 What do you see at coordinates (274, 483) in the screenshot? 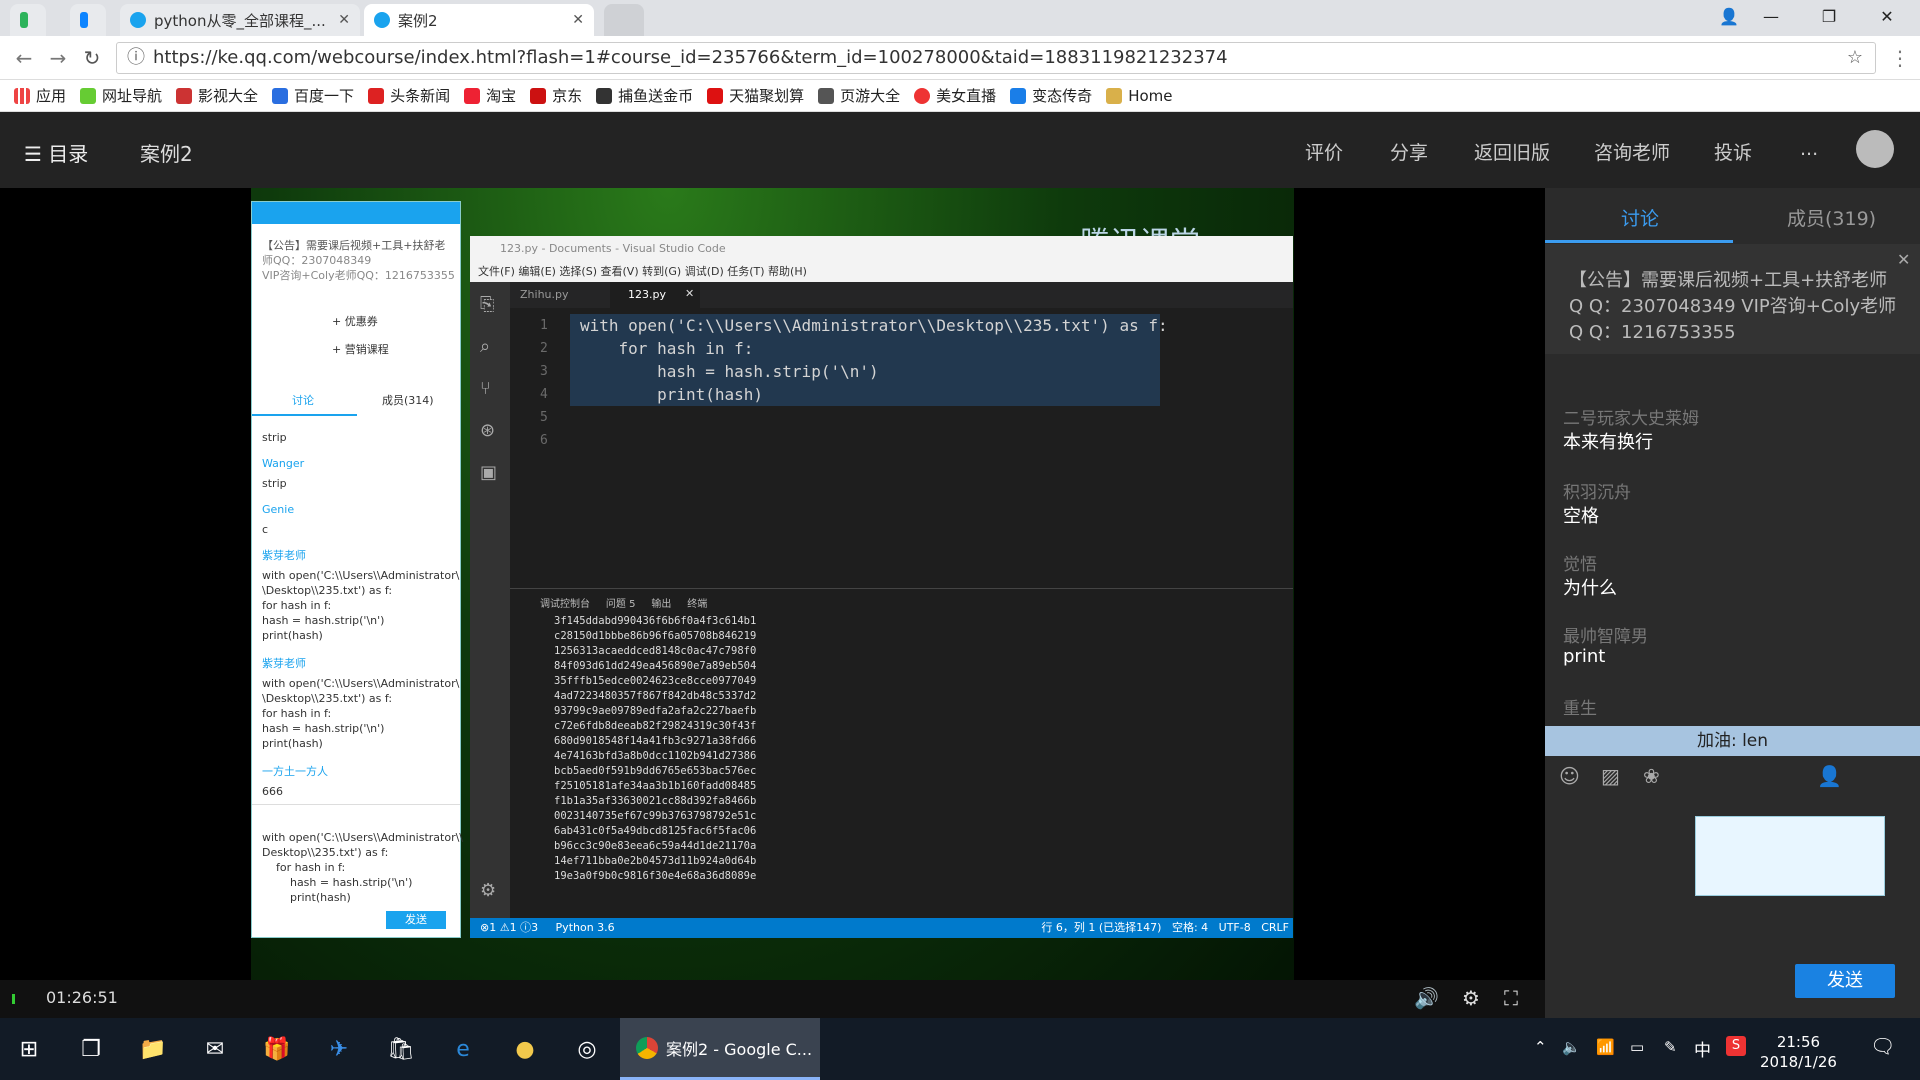
I see `qq-line: strip` at bounding box center [274, 483].